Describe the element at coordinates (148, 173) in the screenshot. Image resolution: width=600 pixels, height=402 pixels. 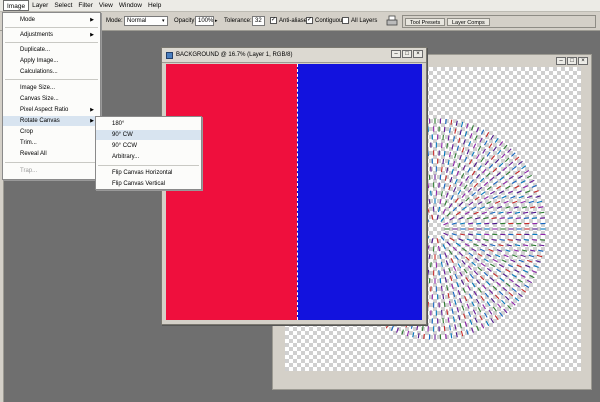
I see `menu-item-flip-horizontal: Flip Canvas Horizontal` at that location.